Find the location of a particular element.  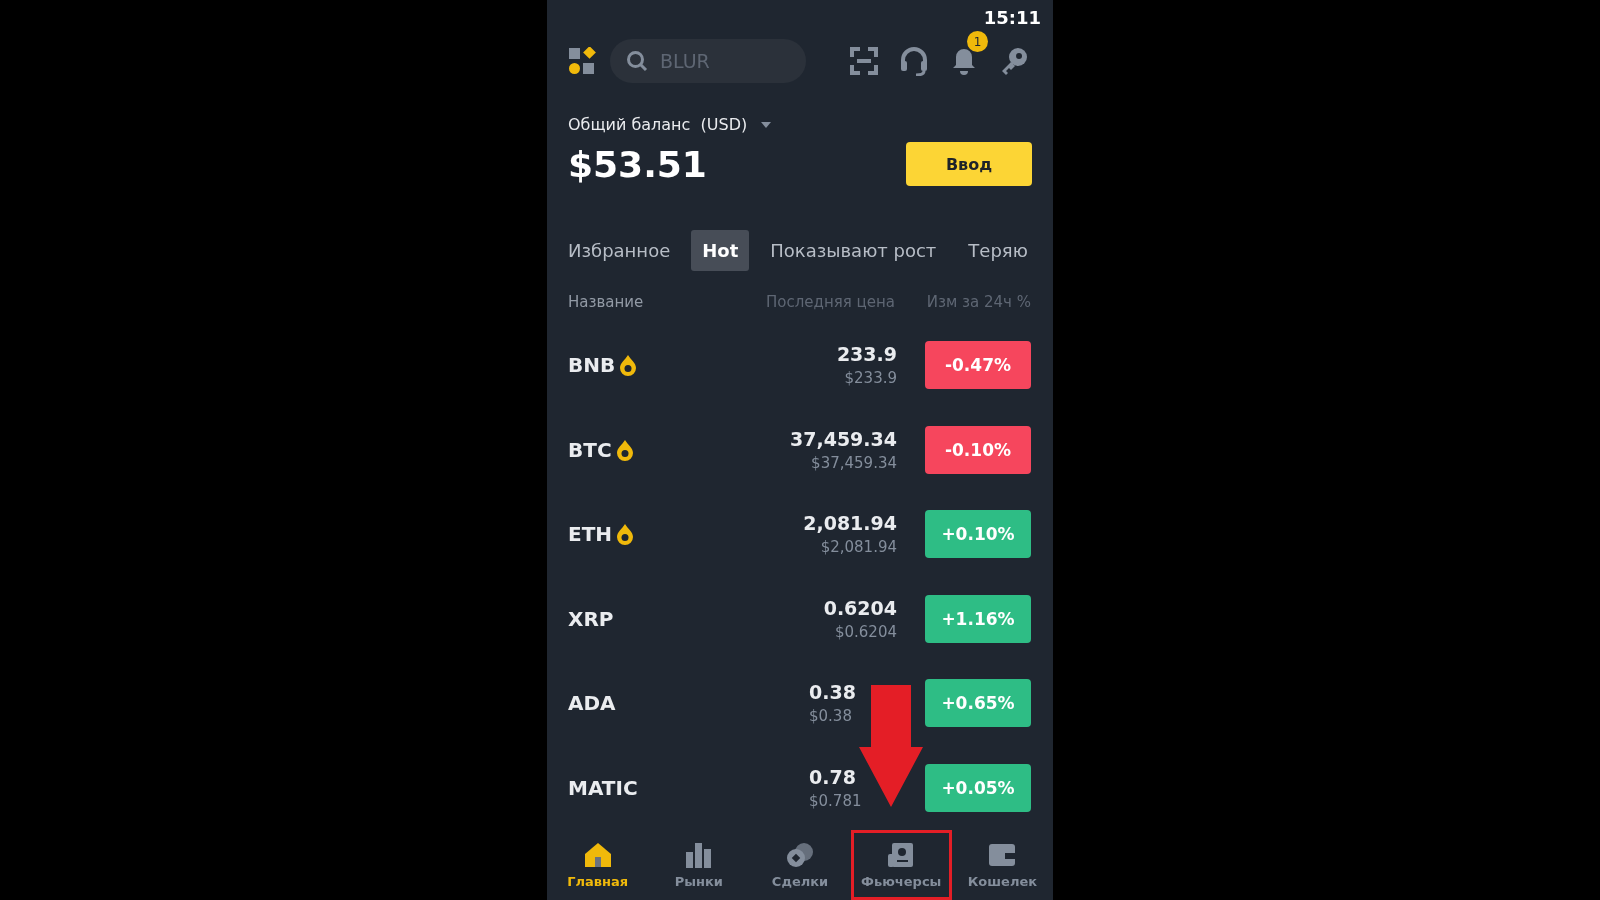

last-price: 0.38 is located at coordinates (832, 692).